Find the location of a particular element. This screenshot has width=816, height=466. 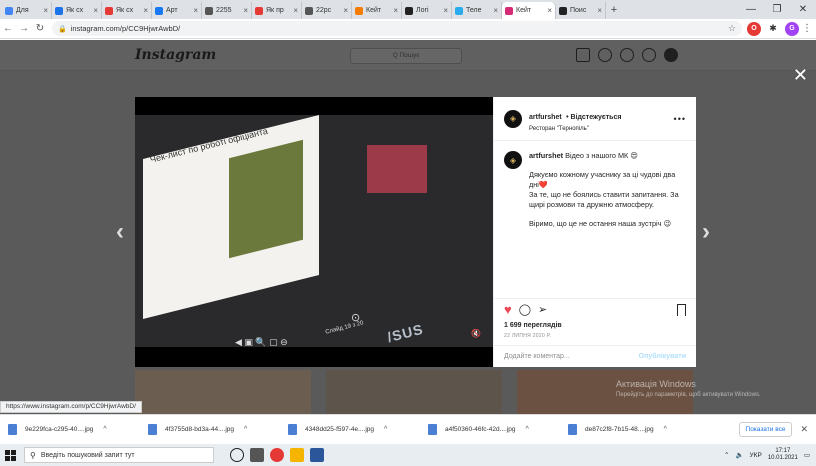

tray-chevron-icon: ⌃ is located at coordinates (726, 455).